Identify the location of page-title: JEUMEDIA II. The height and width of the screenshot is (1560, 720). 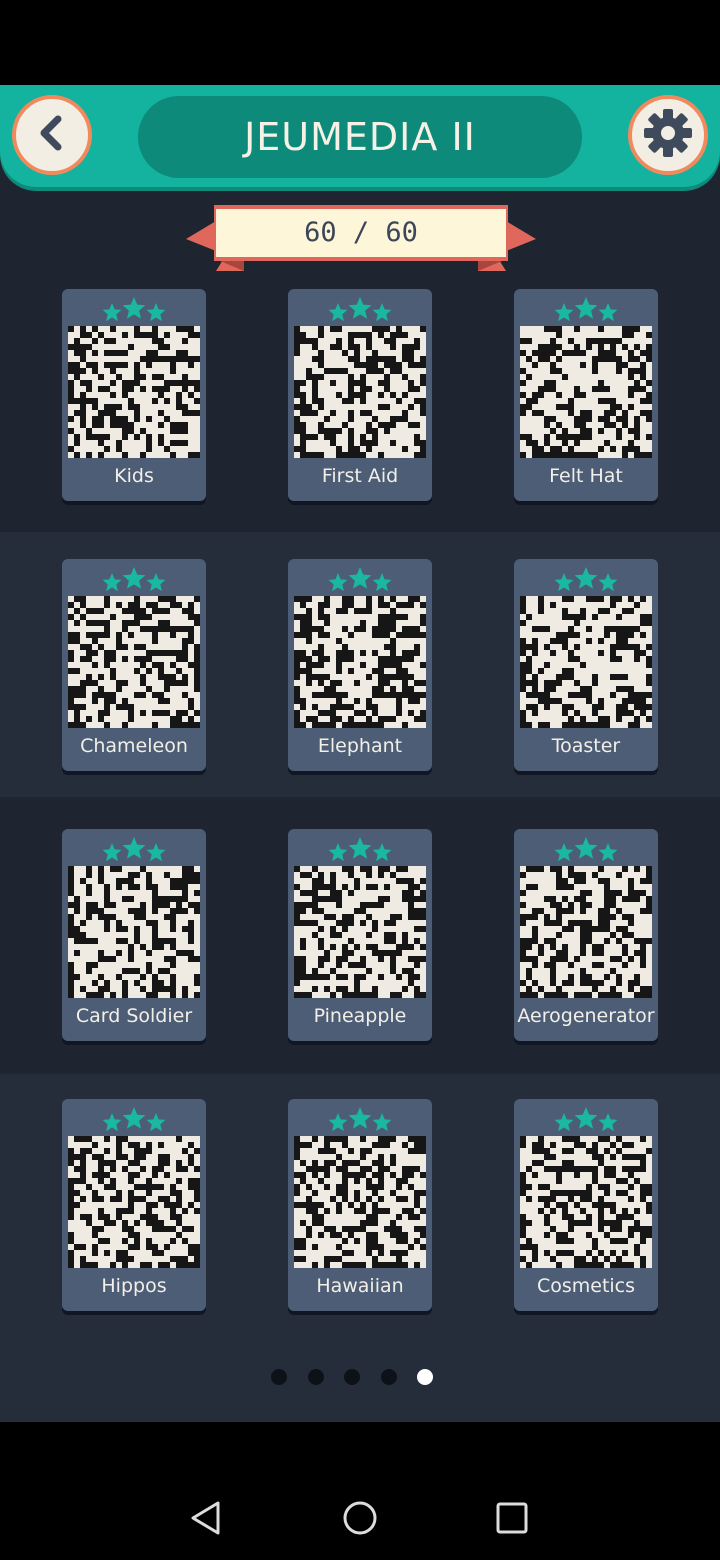
(360, 137).